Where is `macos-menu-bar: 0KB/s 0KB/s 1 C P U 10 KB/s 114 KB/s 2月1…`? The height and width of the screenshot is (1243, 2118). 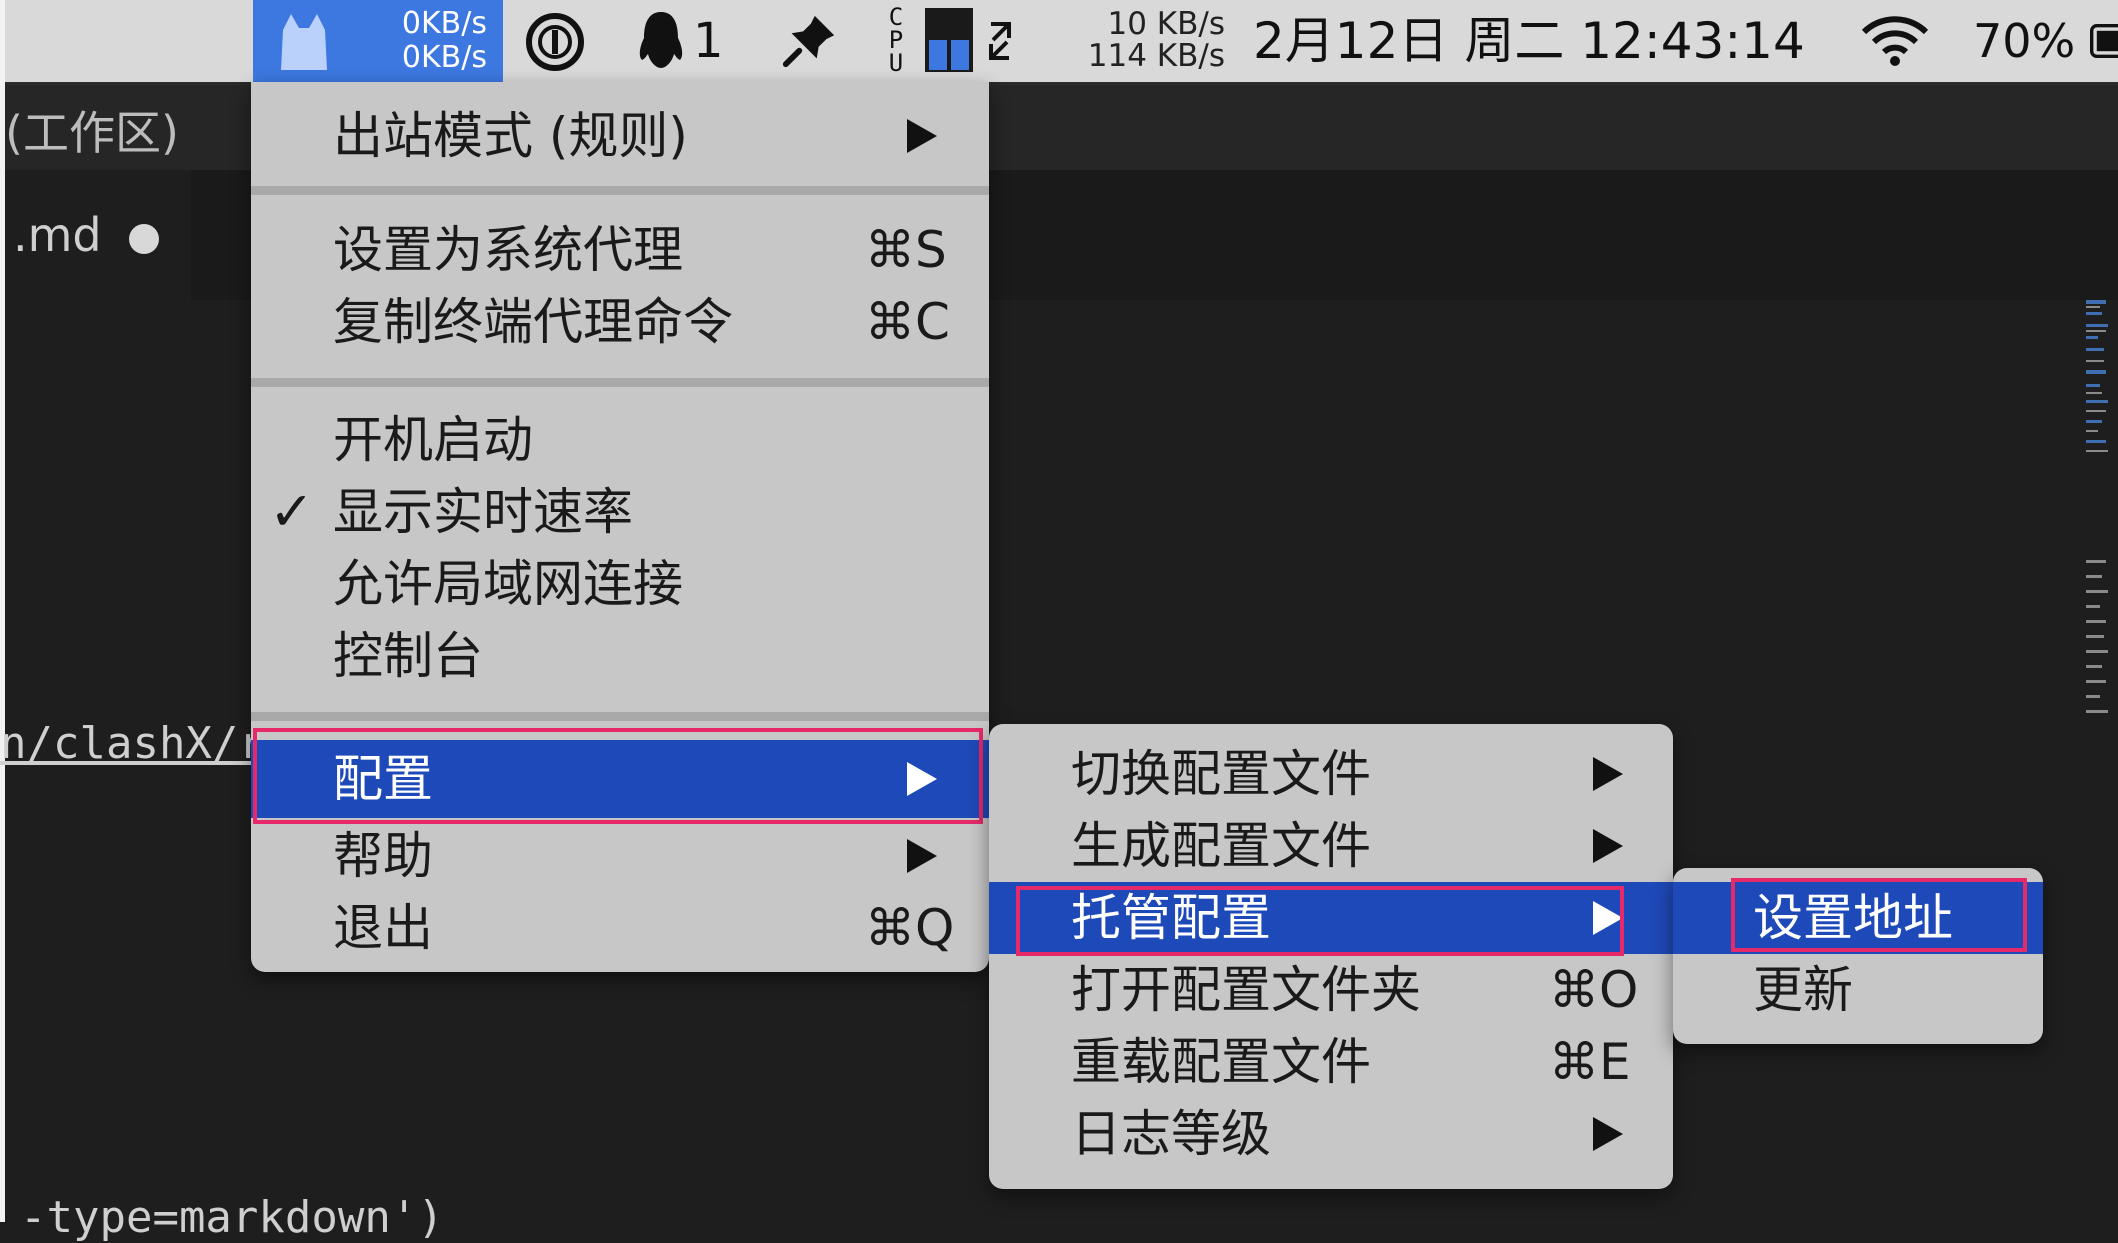
macos-menu-bar: 0KB/s 0KB/s 1 C P U 10 KB/s 114 KB/s 2月1… is located at coordinates (1061, 42).